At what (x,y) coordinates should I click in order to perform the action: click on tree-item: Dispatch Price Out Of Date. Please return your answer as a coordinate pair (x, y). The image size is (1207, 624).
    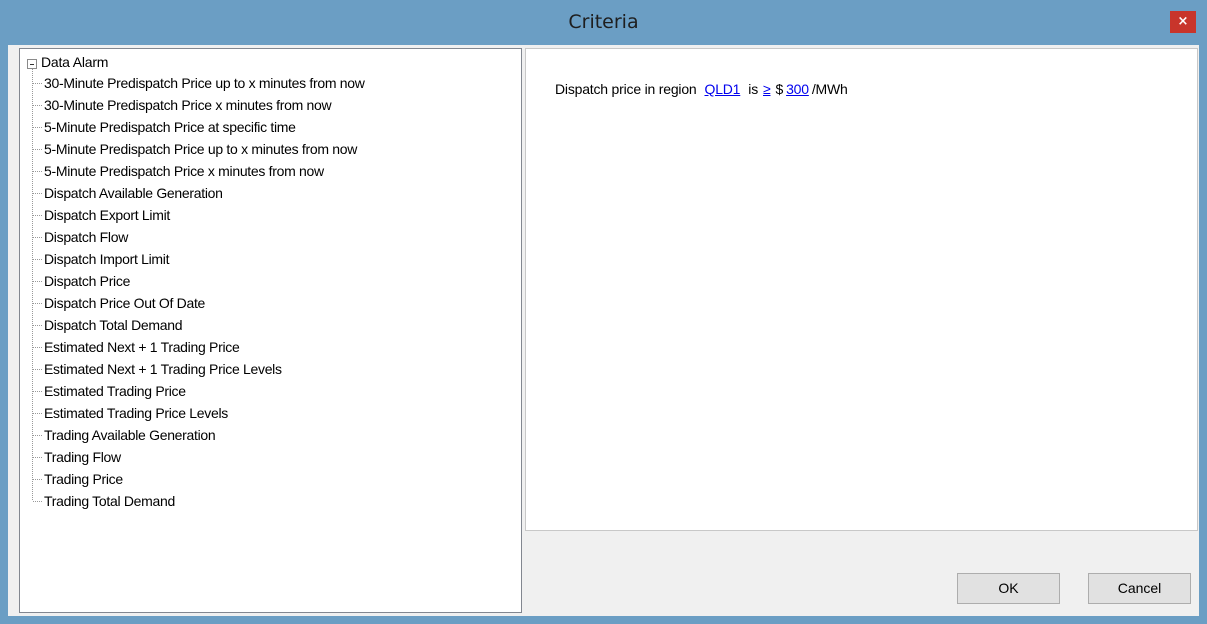
    Looking at the image, I should click on (270, 304).